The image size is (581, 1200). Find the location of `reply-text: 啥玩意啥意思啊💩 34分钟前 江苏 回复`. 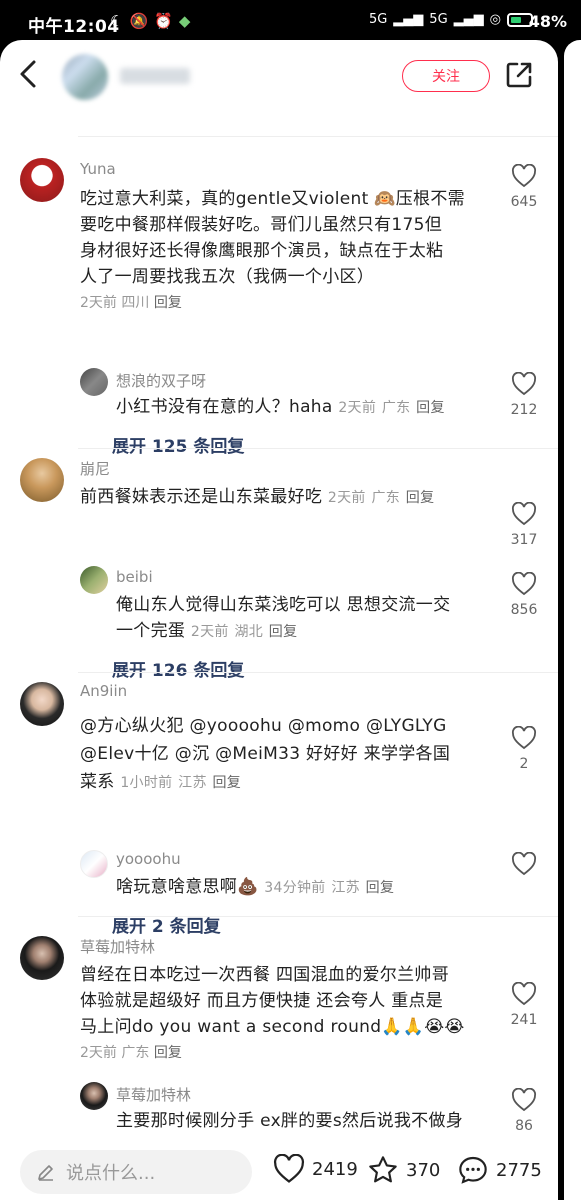

reply-text: 啥玩意啥意思啊💩 34分钟前 江苏 回复 is located at coordinates (306, 887).